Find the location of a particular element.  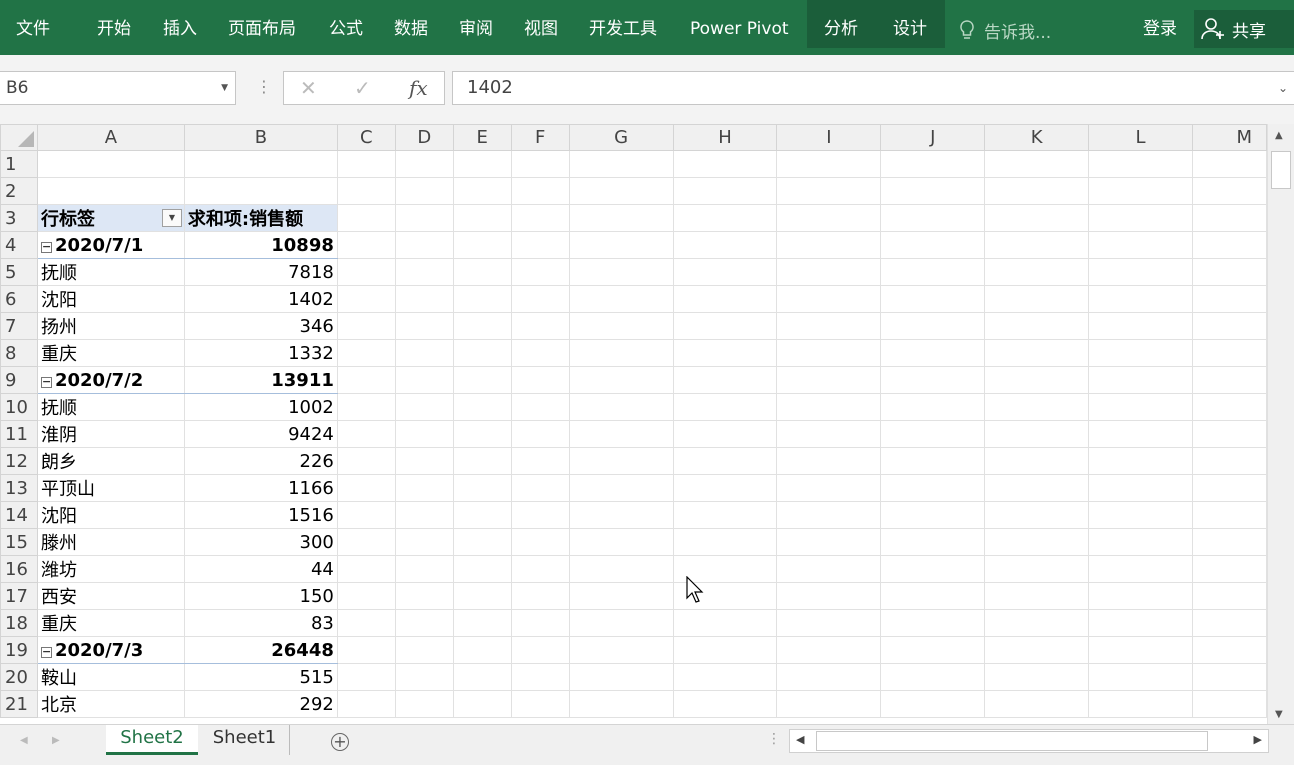

row-header: 8 is located at coordinates (19, 353).